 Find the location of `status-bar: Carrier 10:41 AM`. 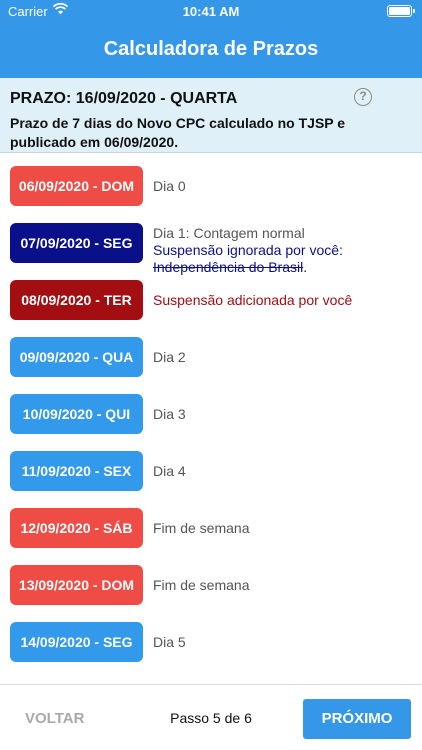

status-bar: Carrier 10:41 AM is located at coordinates (211, 11).